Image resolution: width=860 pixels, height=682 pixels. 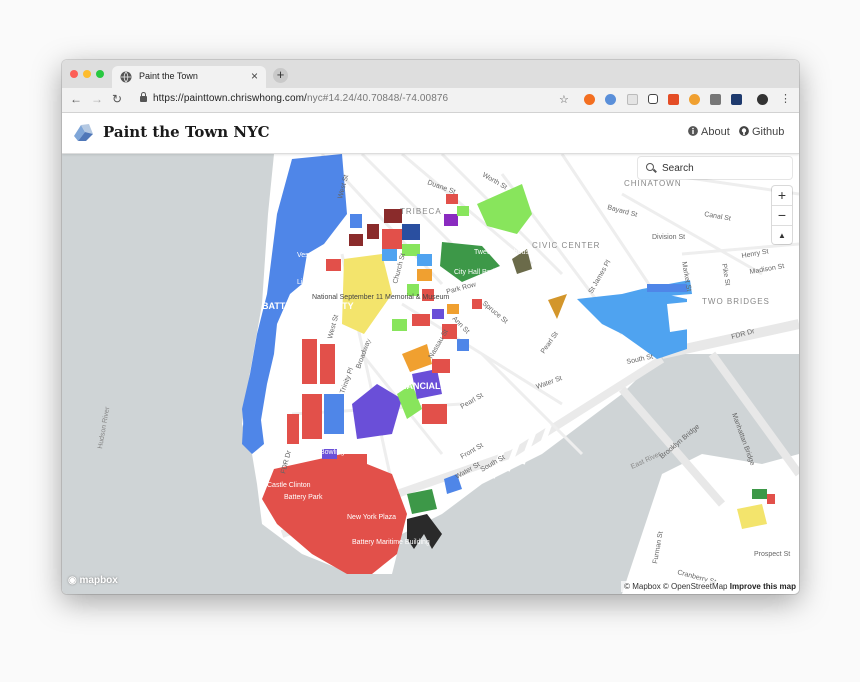 What do you see at coordinates (168, 76) in the screenshot?
I see `tab-title: Paint the Town` at bounding box center [168, 76].